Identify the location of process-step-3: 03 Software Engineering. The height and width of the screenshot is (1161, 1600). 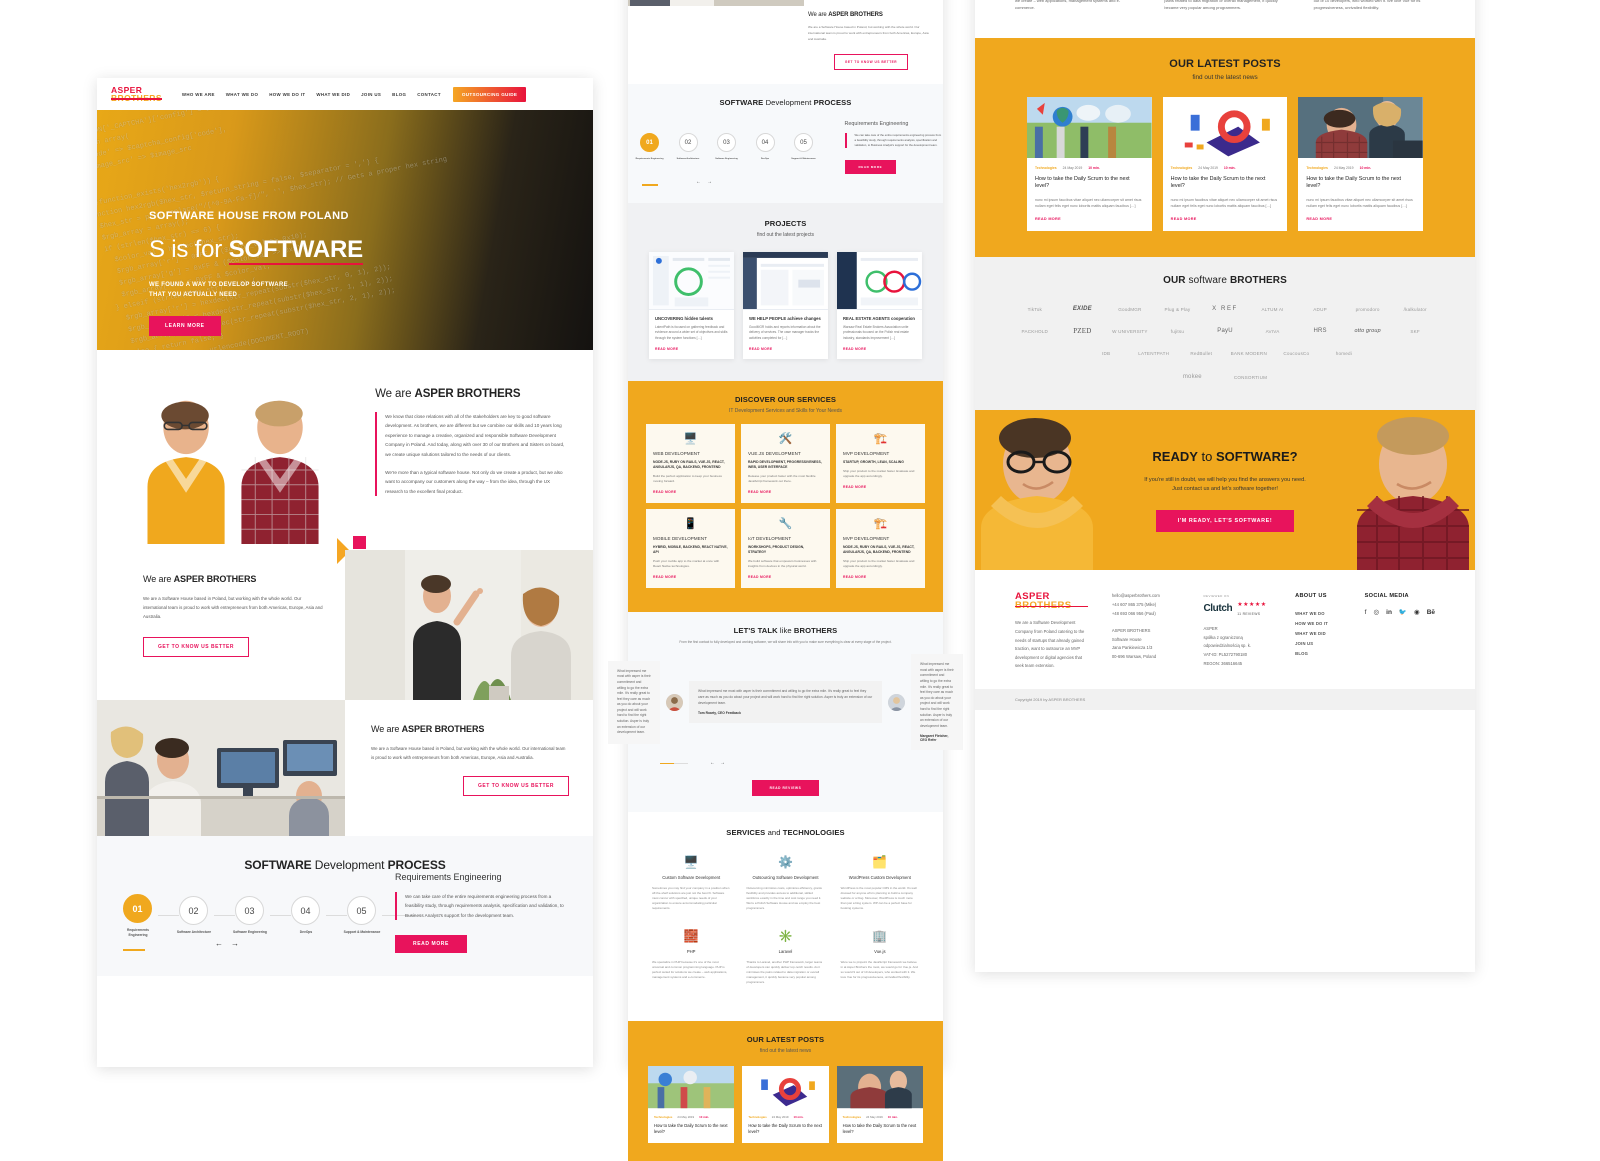
(251, 915).